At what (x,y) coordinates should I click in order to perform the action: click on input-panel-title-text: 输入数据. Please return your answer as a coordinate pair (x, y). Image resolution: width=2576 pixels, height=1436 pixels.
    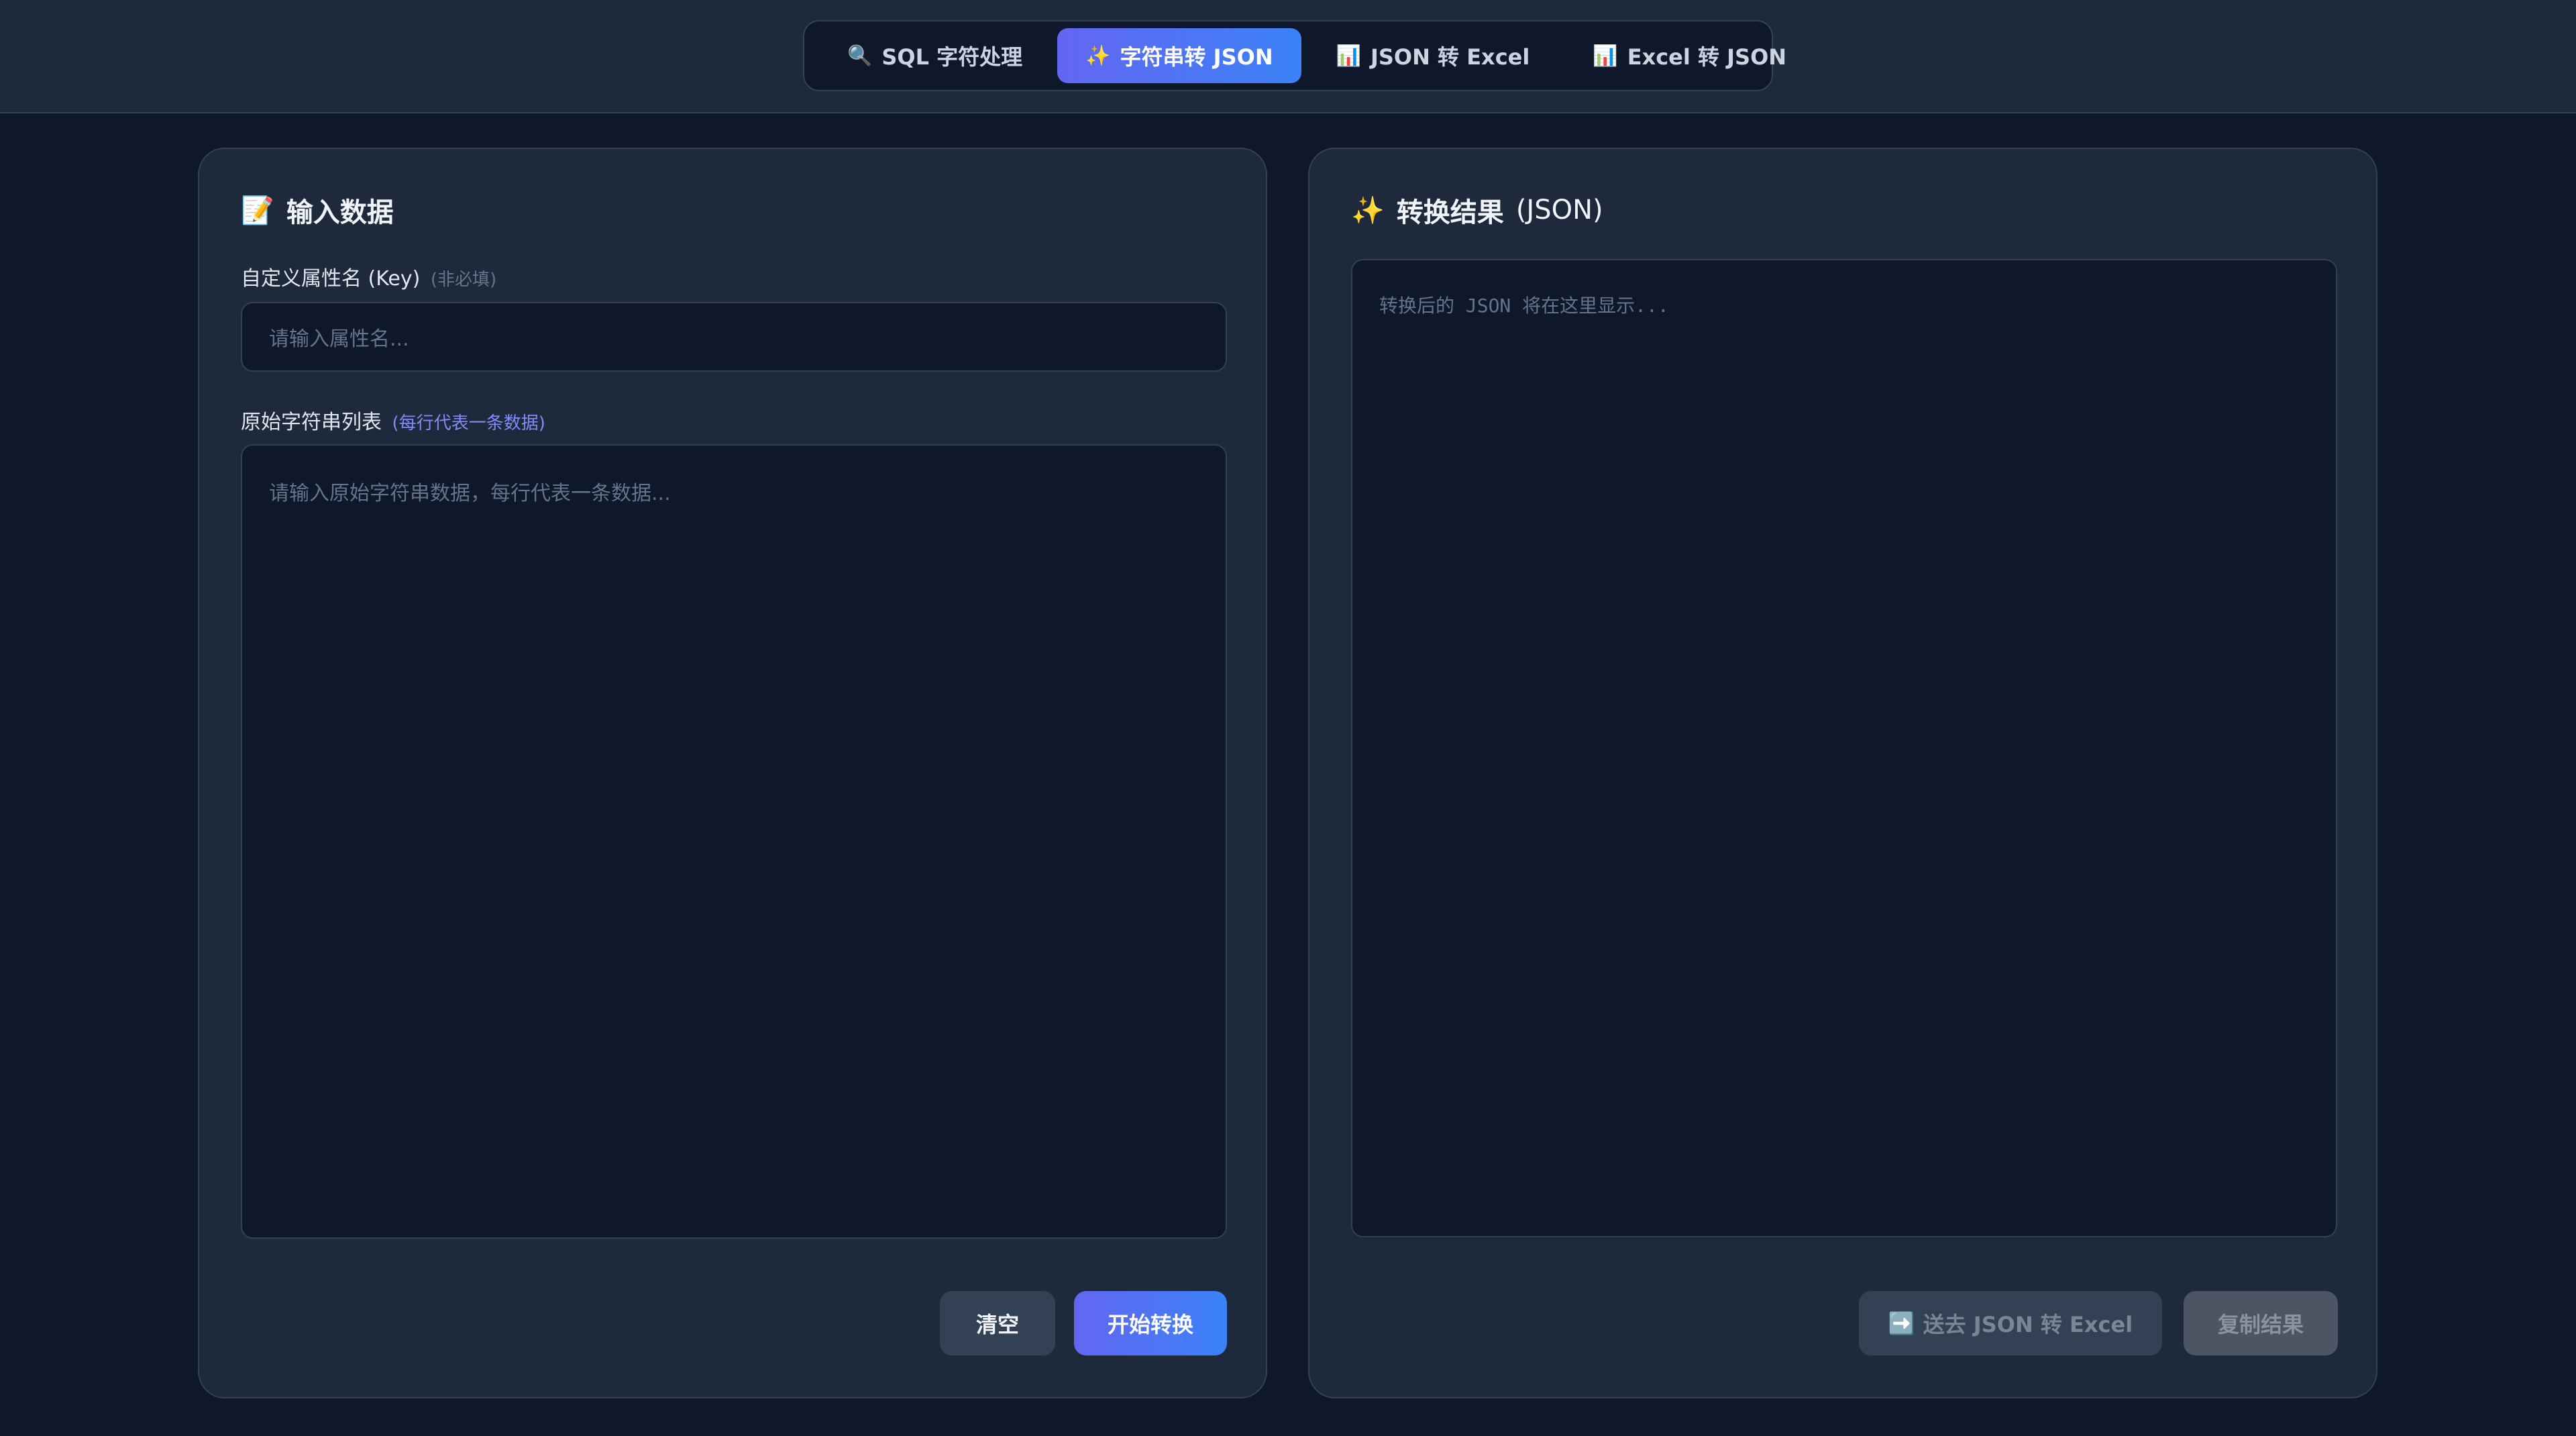
    Looking at the image, I should click on (340, 213).